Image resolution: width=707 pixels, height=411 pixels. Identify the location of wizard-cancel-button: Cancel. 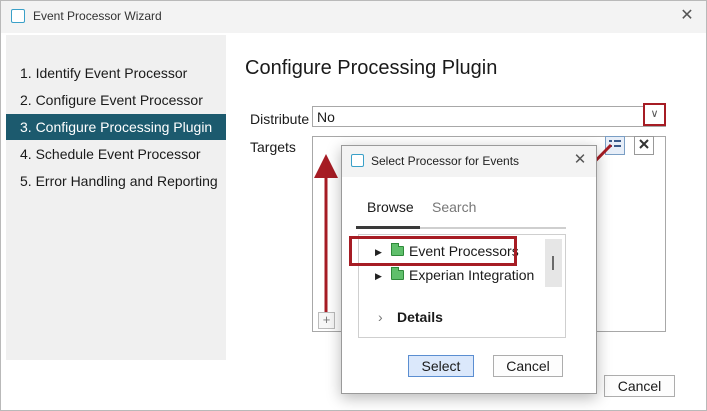
(639, 386).